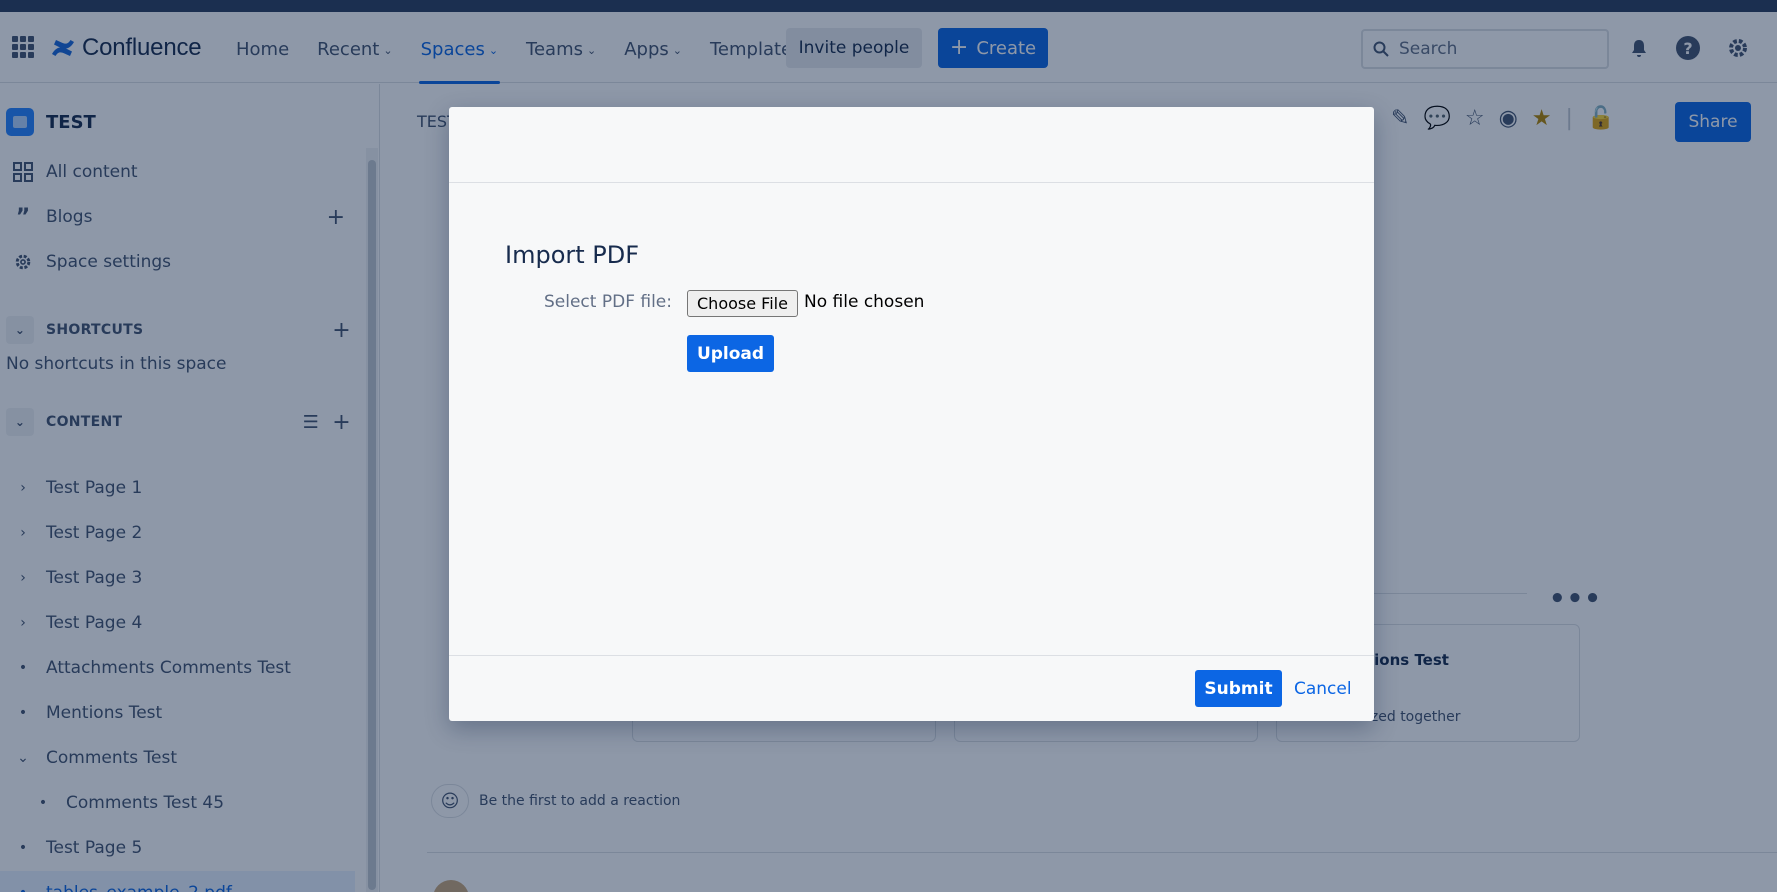 The height and width of the screenshot is (892, 1777). What do you see at coordinates (742, 303) in the screenshot?
I see `choose-file-button: Choose File` at bounding box center [742, 303].